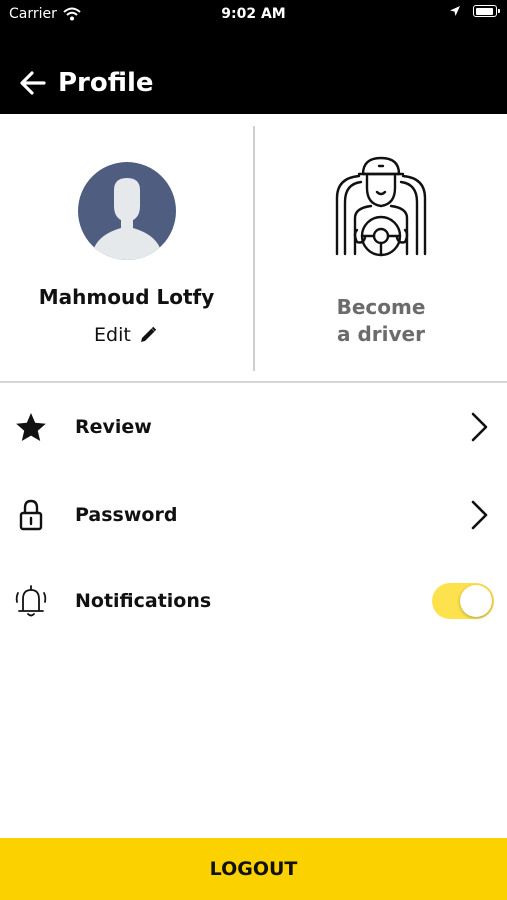 This screenshot has width=507, height=900. What do you see at coordinates (31, 427) in the screenshot?
I see `star-icon` at bounding box center [31, 427].